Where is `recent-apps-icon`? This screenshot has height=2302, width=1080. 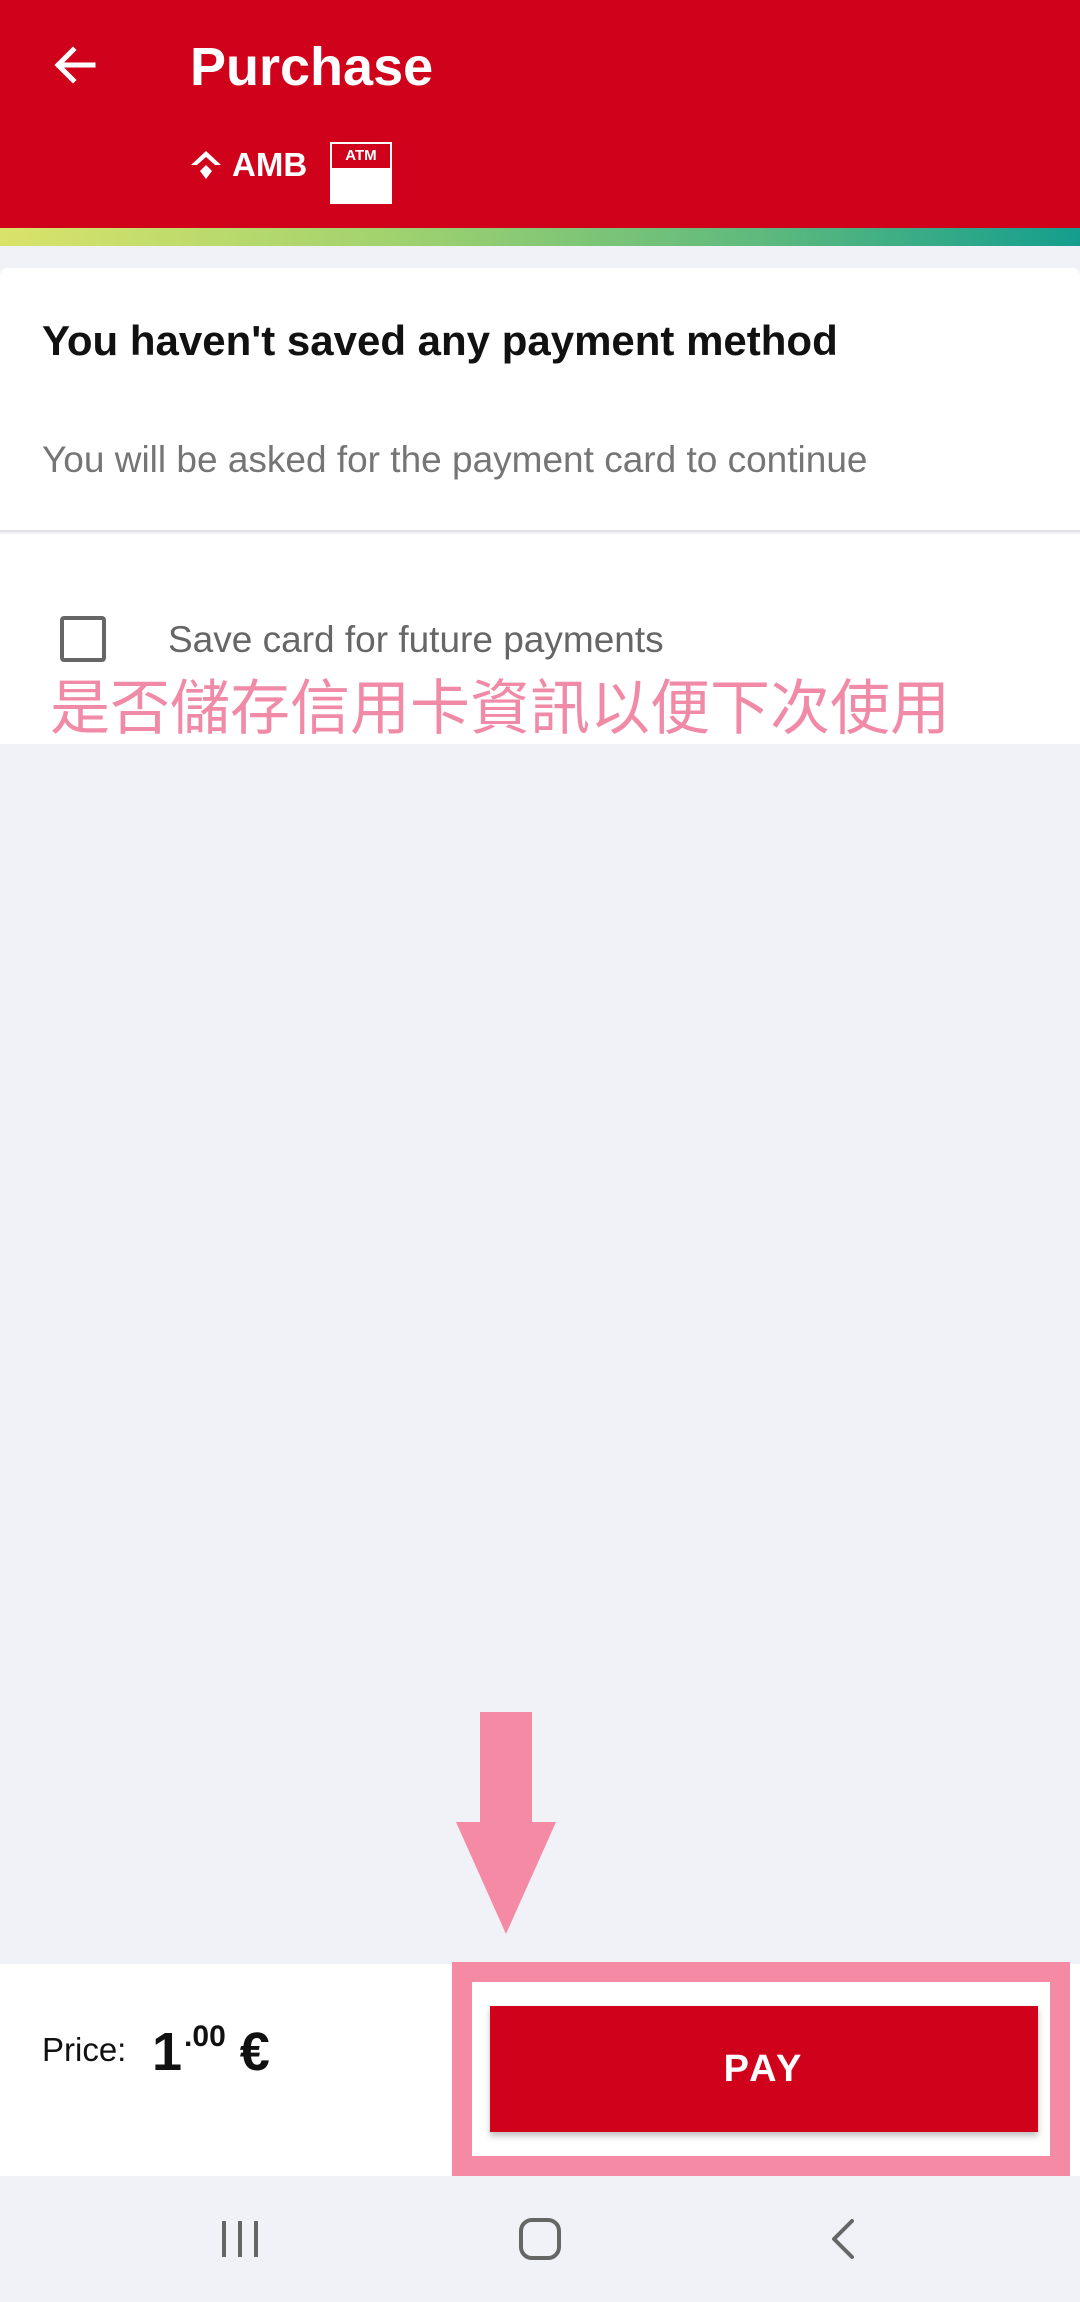 recent-apps-icon is located at coordinates (240, 2239).